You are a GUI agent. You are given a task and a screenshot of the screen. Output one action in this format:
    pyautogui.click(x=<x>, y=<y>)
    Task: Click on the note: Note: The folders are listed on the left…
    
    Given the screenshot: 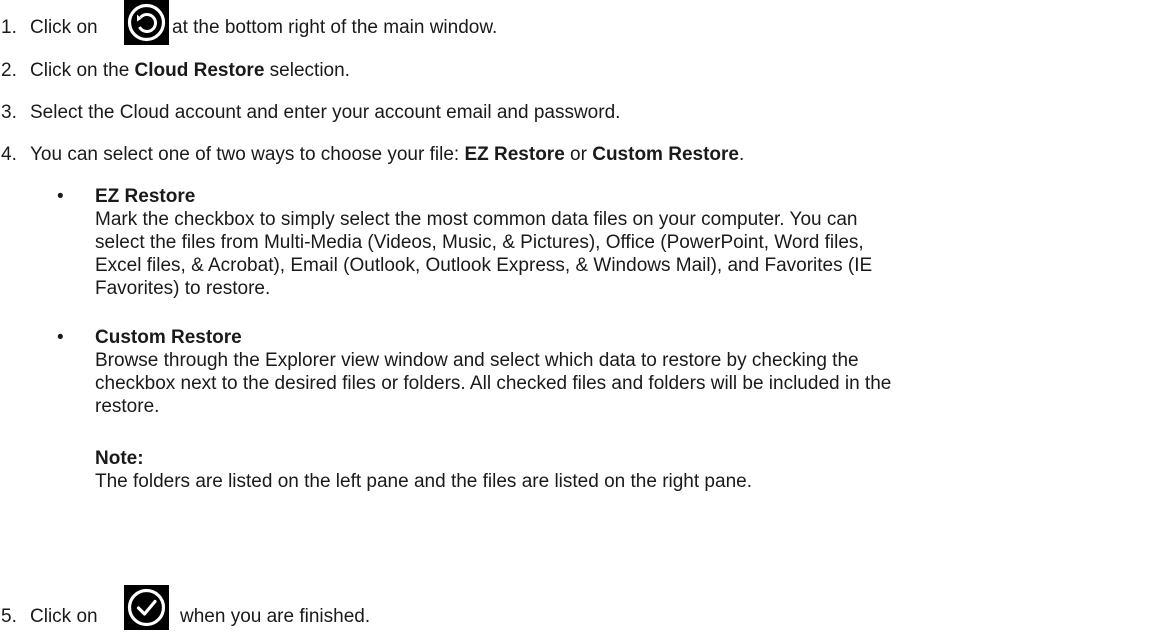 What is the action you would take?
    pyautogui.click(x=580, y=472)
    